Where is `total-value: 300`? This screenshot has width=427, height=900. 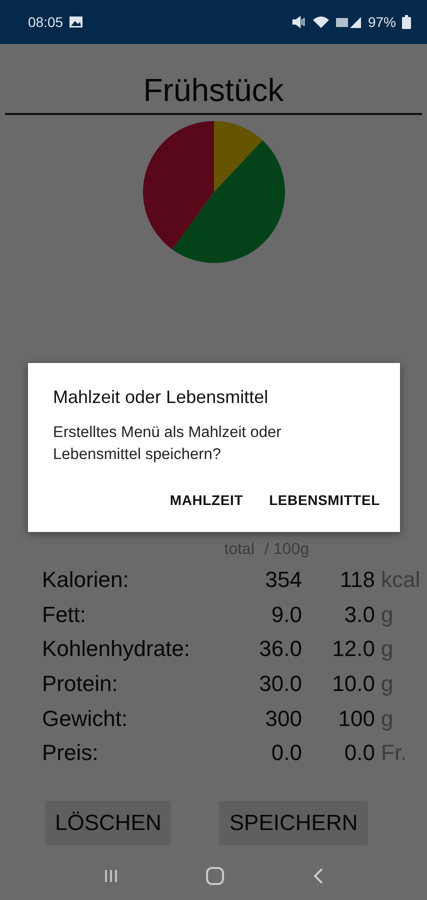
total-value: 300 is located at coordinates (283, 719).